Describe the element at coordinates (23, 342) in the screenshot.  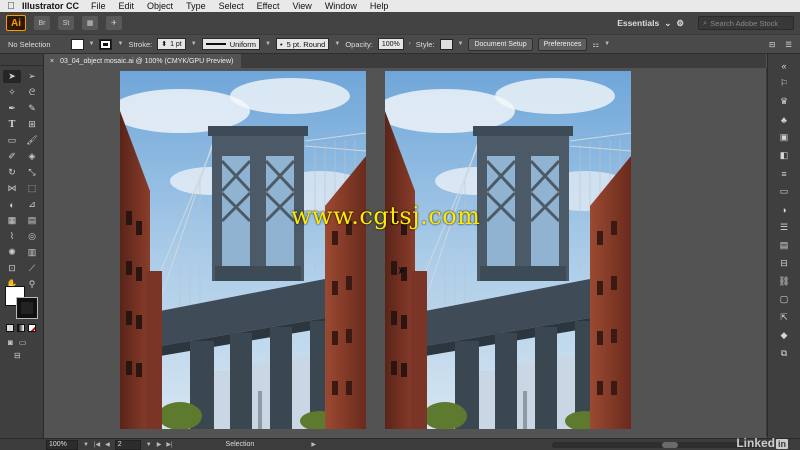
I see `screen-mode-icon: ▭` at that location.